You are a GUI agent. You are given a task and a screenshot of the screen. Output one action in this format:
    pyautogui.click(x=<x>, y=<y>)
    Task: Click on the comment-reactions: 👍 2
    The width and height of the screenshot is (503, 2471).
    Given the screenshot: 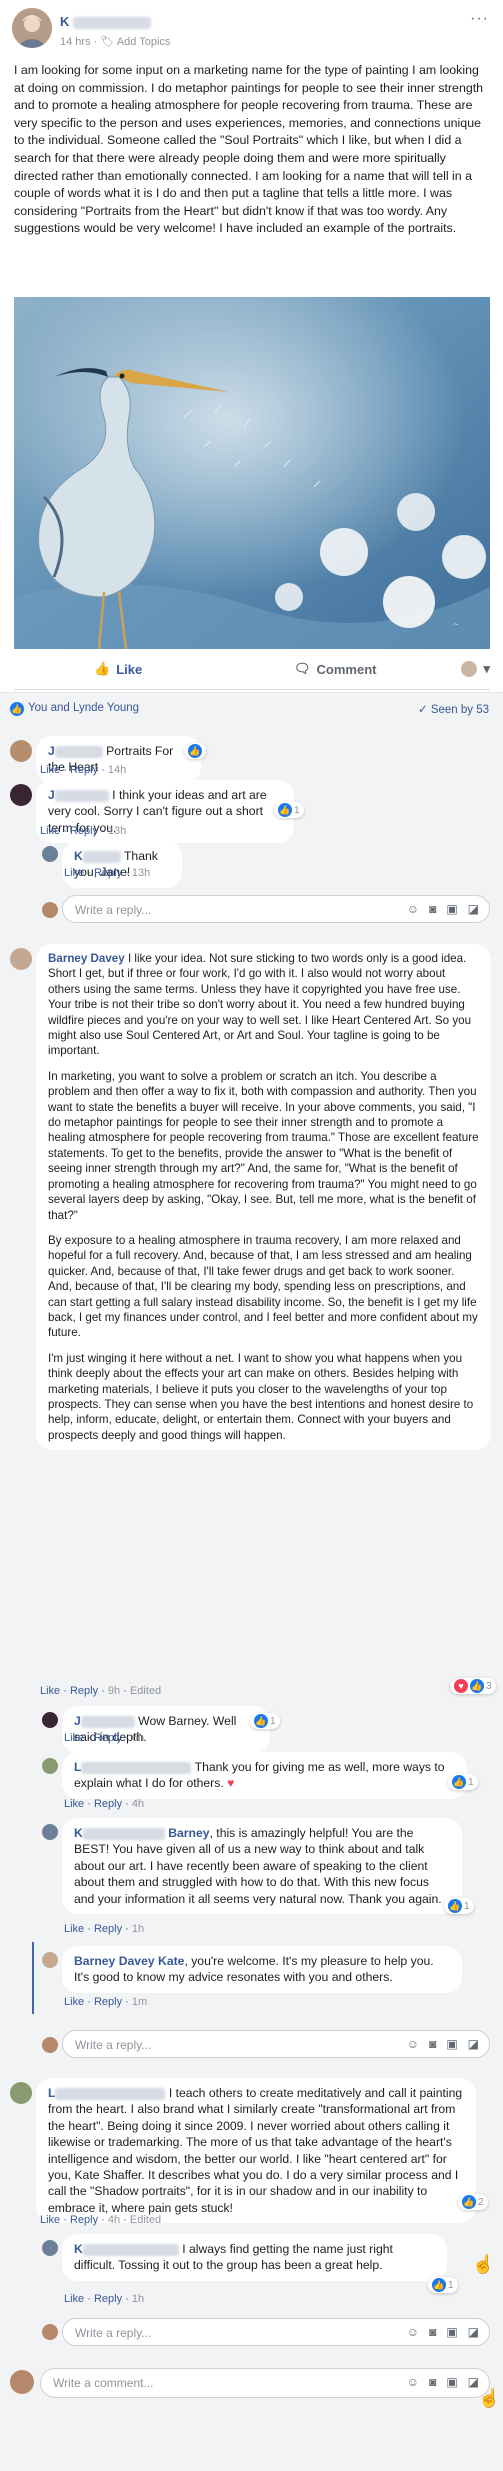 What is the action you would take?
    pyautogui.click(x=473, y=2202)
    